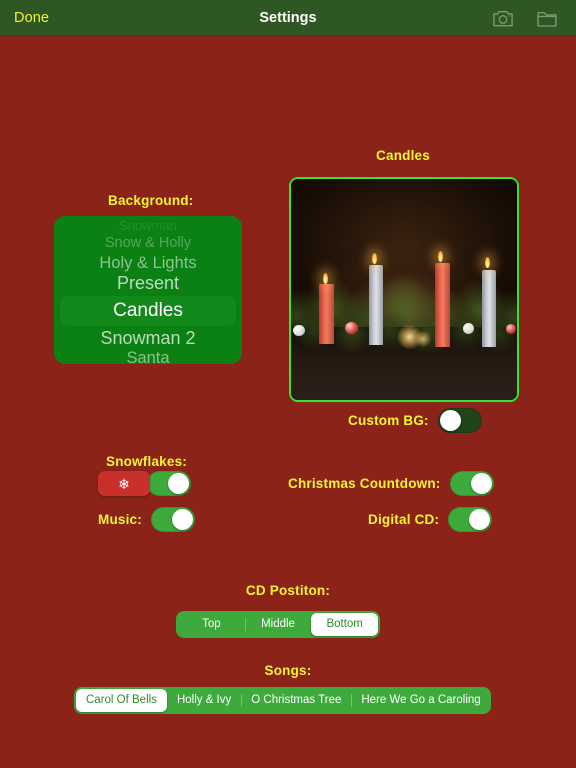 The image size is (576, 768). Describe the element at coordinates (503, 18) in the screenshot. I see `camera-icon` at that location.